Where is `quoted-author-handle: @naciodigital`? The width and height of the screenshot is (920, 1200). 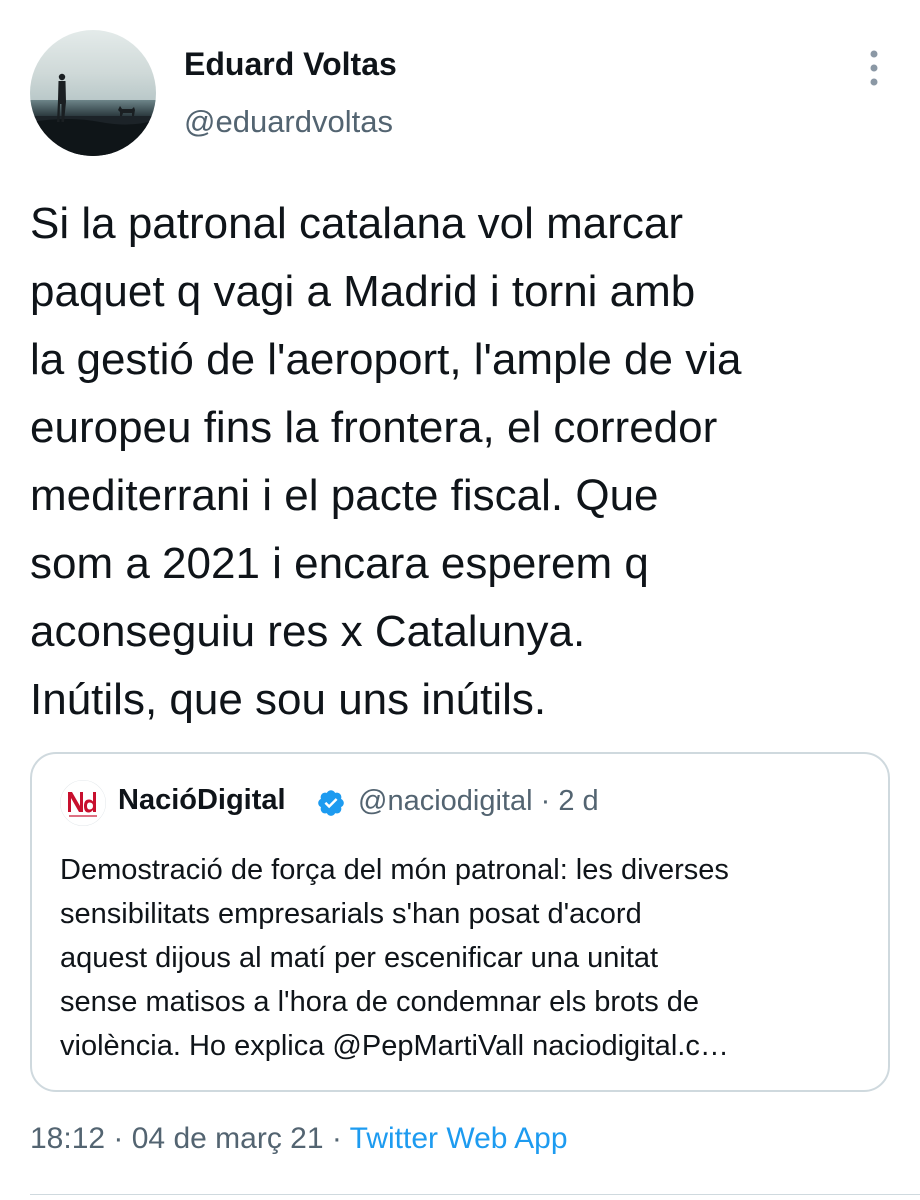 quoted-author-handle: @naciodigital is located at coordinates (445, 801).